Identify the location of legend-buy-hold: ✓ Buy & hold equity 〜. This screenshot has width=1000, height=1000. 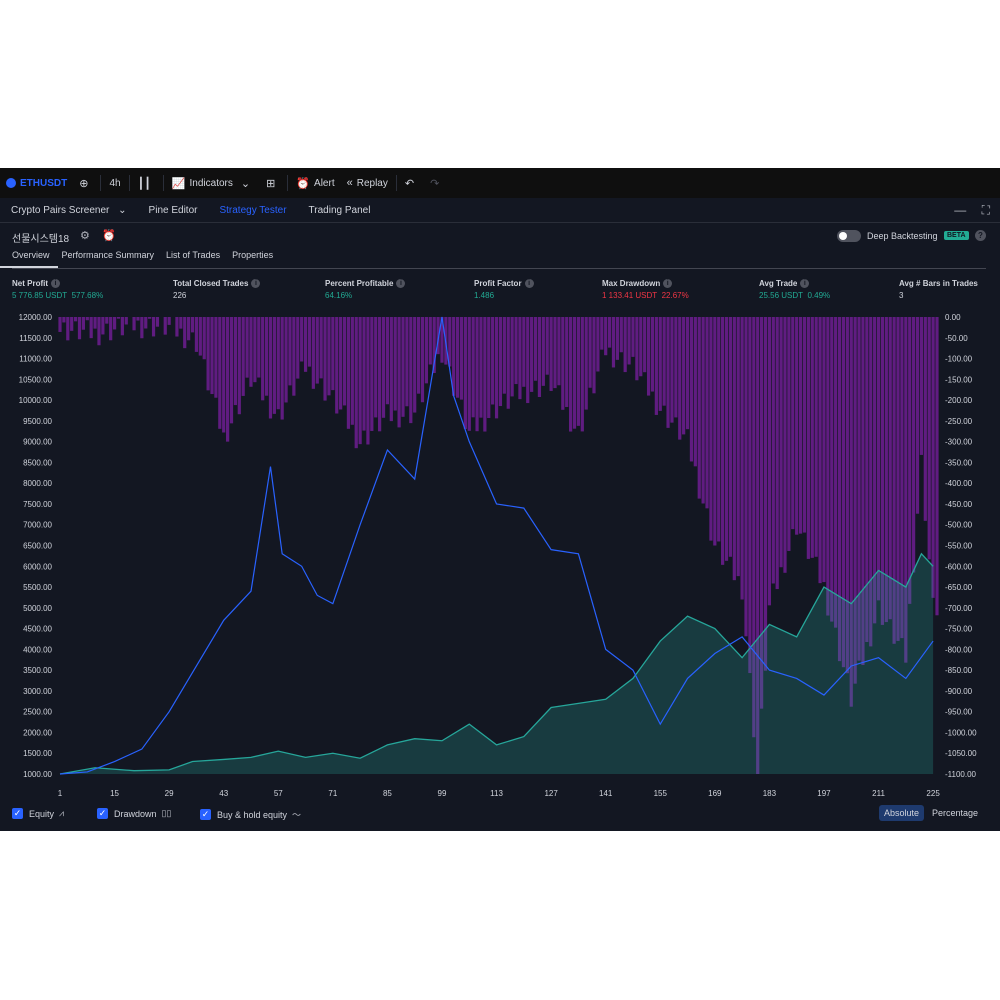
(250, 814).